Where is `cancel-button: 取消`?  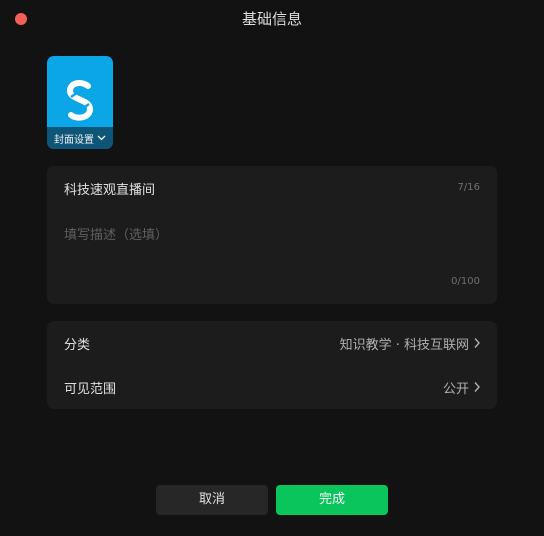 cancel-button: 取消 is located at coordinates (212, 500).